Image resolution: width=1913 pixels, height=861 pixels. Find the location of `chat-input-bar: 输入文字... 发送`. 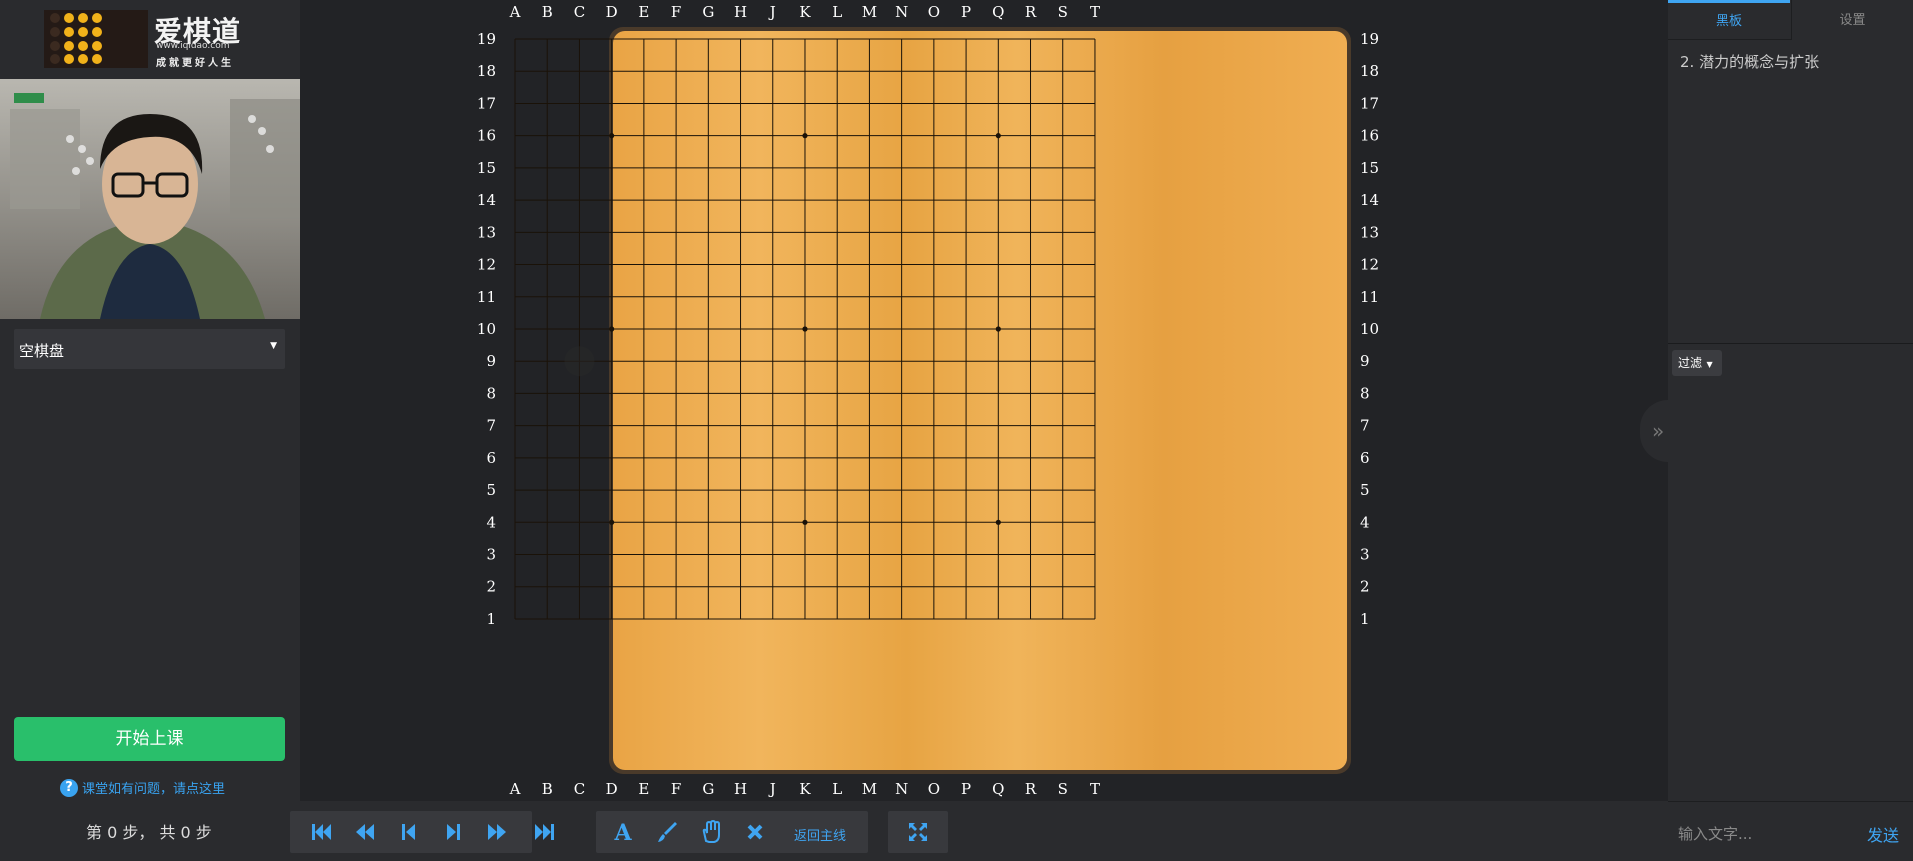

chat-input-bar: 输入文字... 发送 is located at coordinates (1790, 831).